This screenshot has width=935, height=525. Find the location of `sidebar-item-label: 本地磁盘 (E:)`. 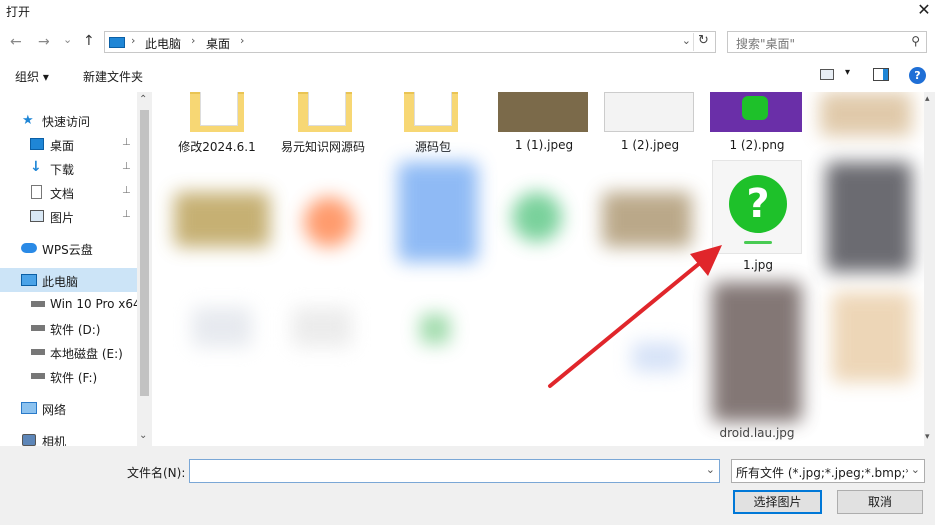

sidebar-item-label: 本地磁盘 (E:) is located at coordinates (86, 354).